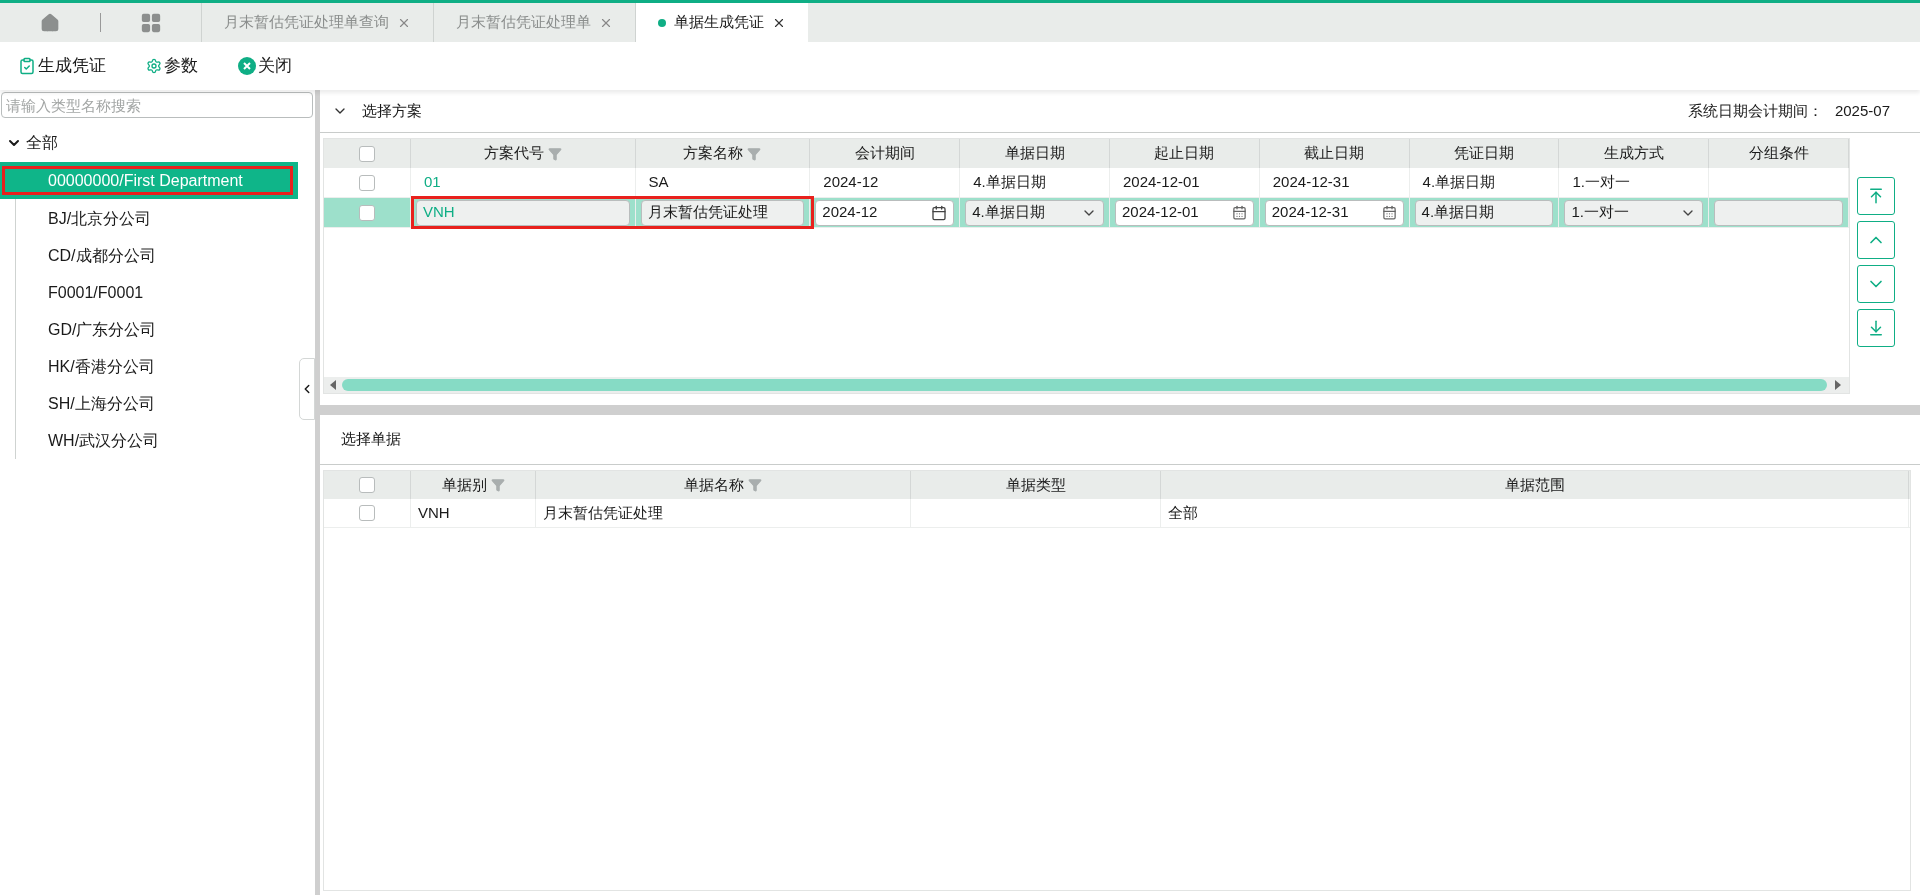  Describe the element at coordinates (154, 66) in the screenshot. I see `settings-icon` at that location.